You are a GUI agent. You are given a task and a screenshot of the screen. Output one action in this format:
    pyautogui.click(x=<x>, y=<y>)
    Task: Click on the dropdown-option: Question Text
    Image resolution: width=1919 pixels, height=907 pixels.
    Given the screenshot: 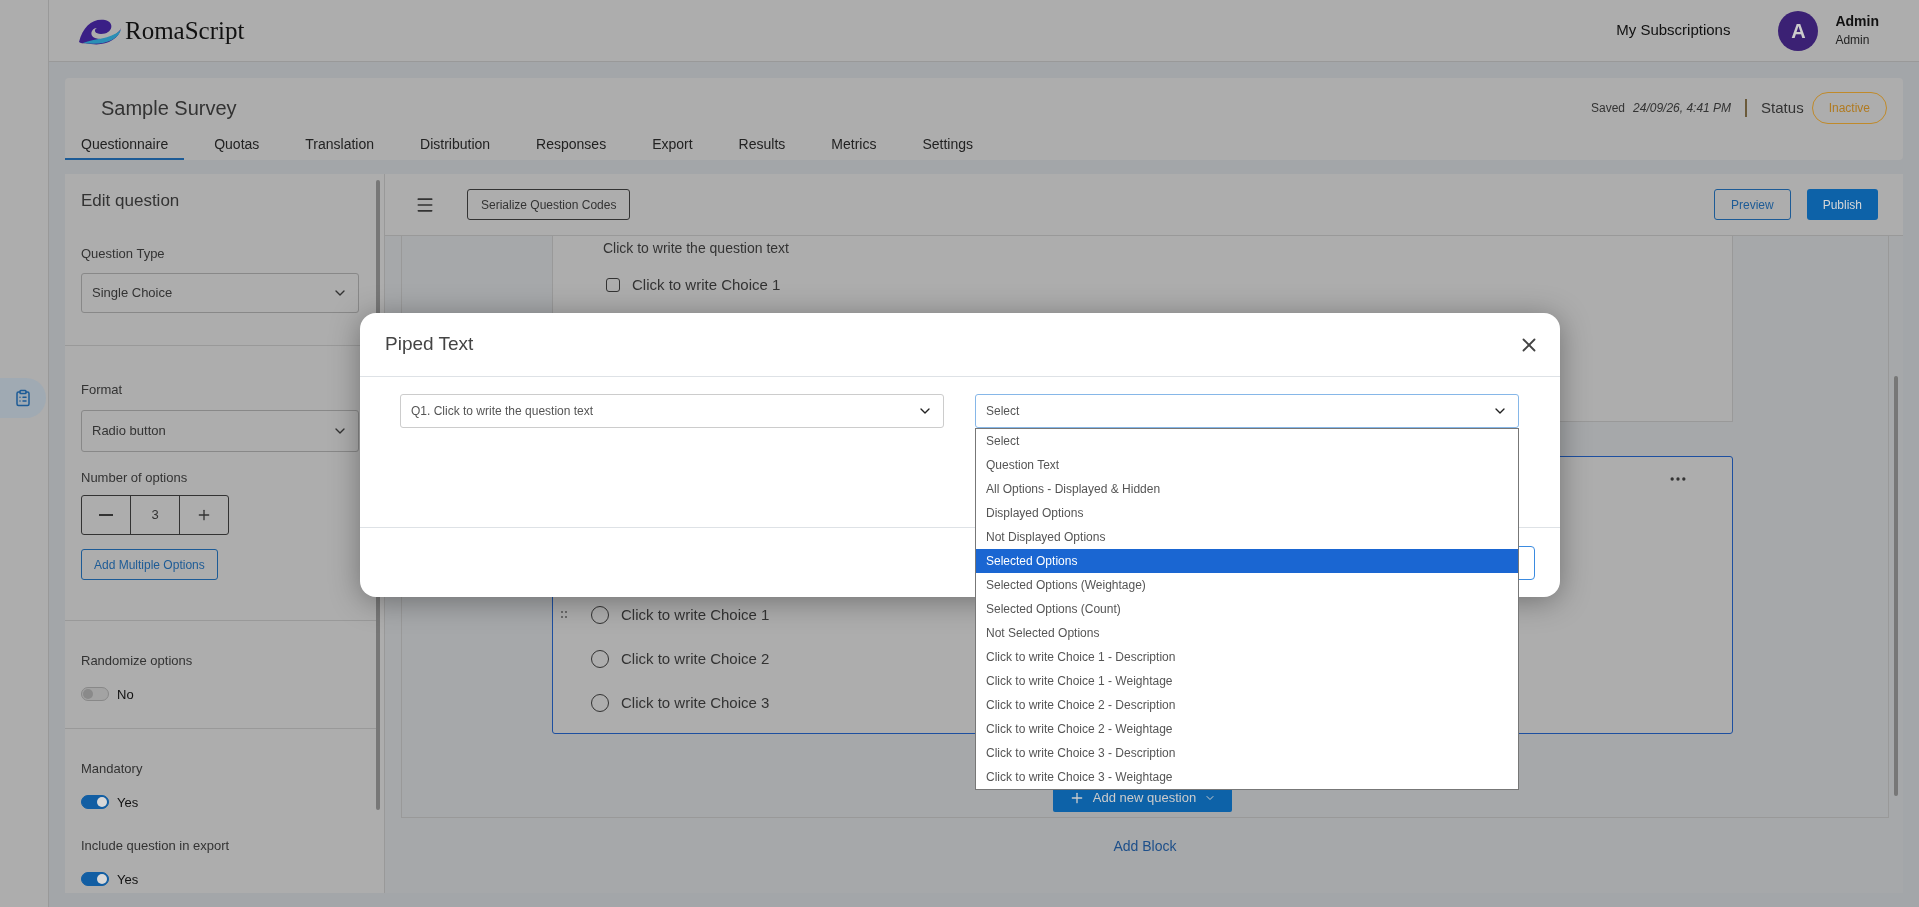 What is the action you would take?
    pyautogui.click(x=1247, y=465)
    